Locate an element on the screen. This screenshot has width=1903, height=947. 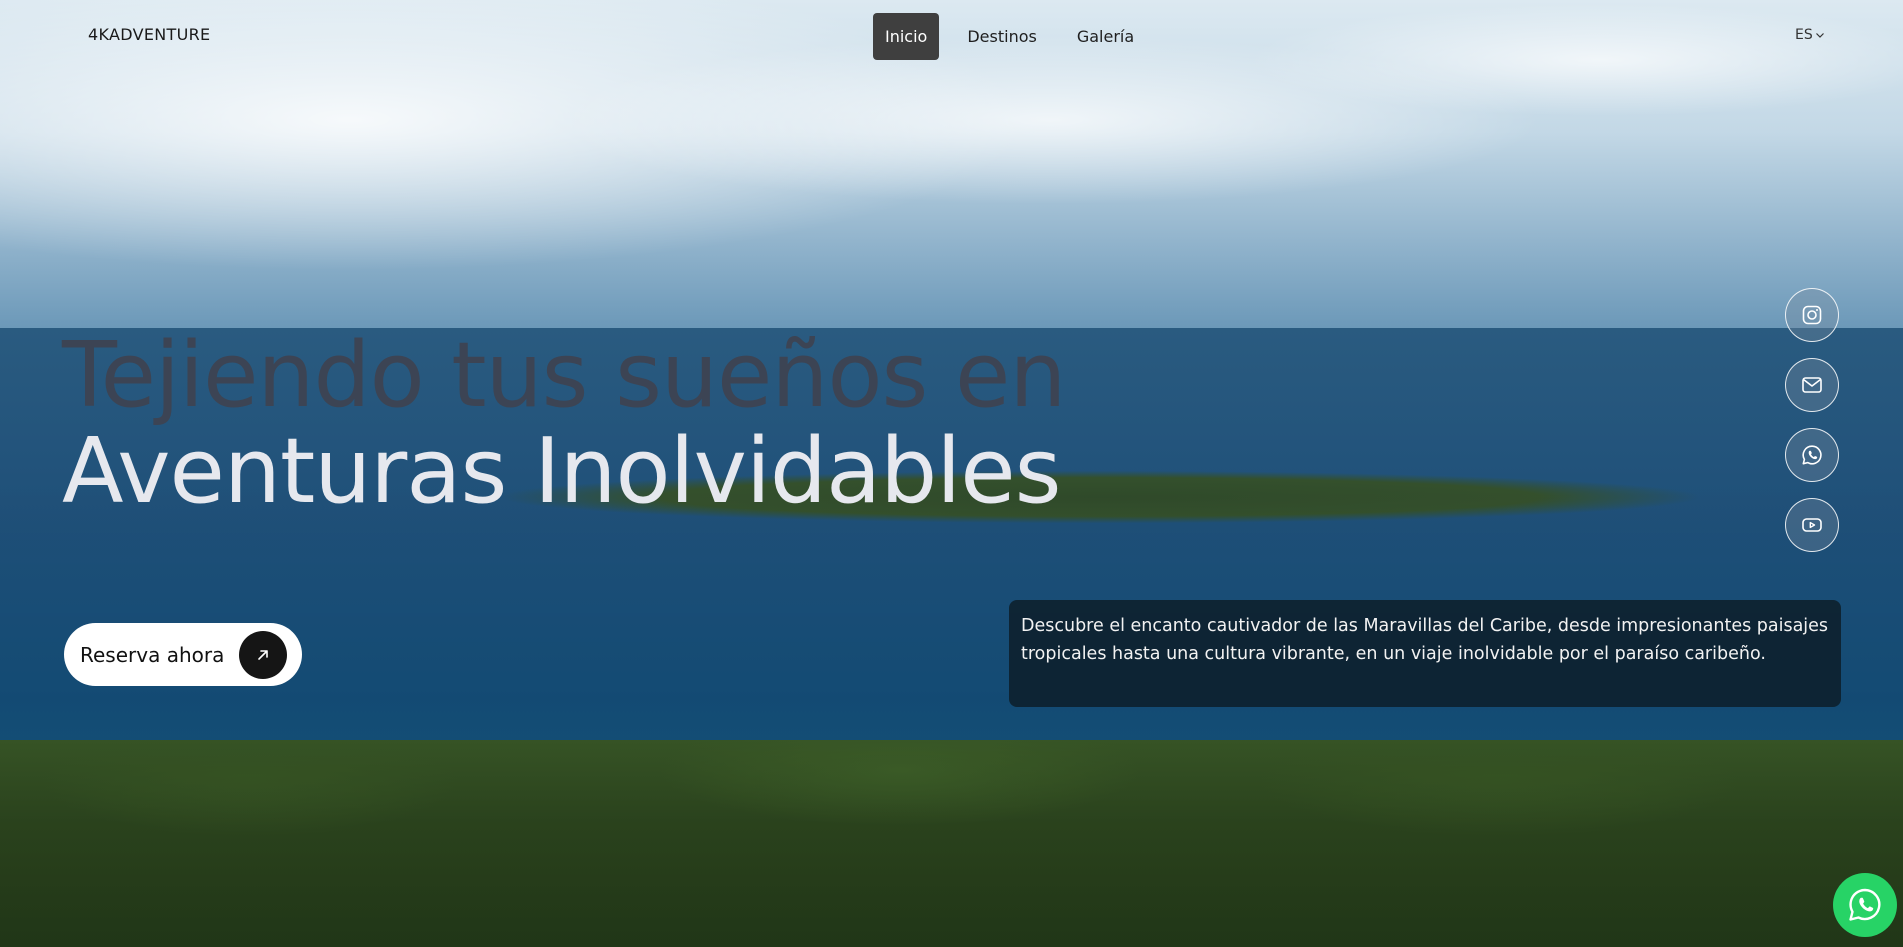
hero-headline-line1: Tejiendo tus sueños en is located at coordinates (564, 375).